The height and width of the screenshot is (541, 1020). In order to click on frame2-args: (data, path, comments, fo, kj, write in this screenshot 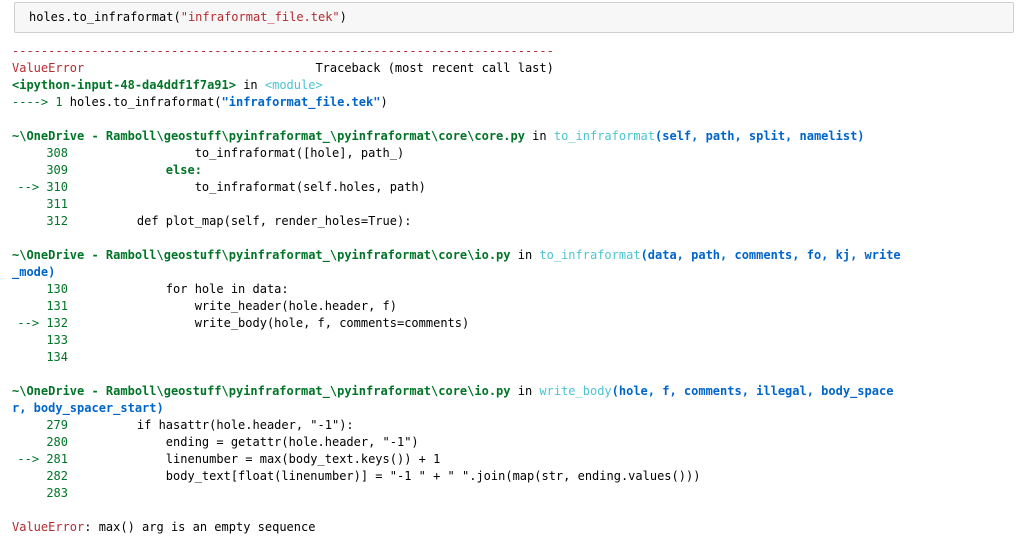, I will do `click(770, 255)`.